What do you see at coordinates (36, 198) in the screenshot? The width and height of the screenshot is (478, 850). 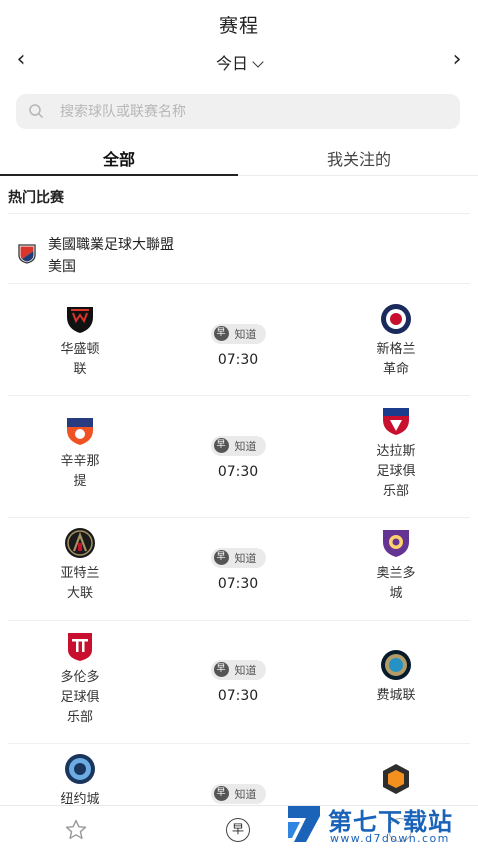 I see `section-title: 热门比赛` at bounding box center [36, 198].